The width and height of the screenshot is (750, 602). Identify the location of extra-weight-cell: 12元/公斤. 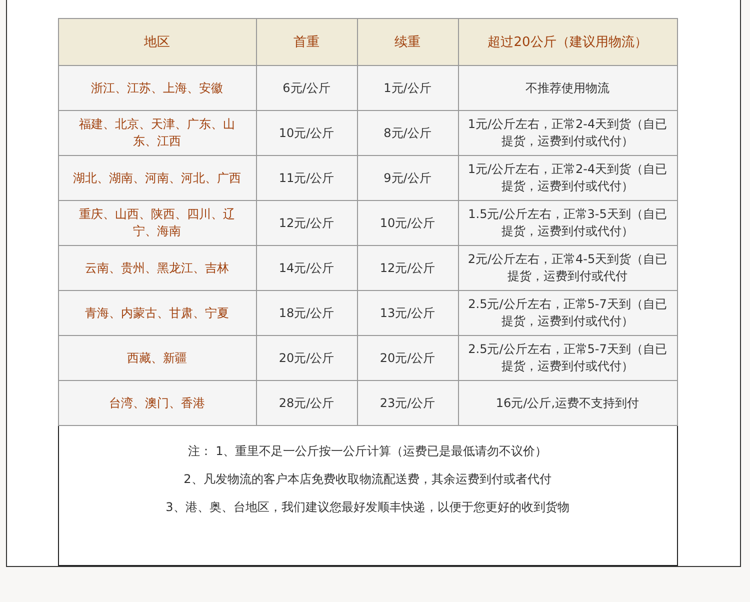
(407, 268).